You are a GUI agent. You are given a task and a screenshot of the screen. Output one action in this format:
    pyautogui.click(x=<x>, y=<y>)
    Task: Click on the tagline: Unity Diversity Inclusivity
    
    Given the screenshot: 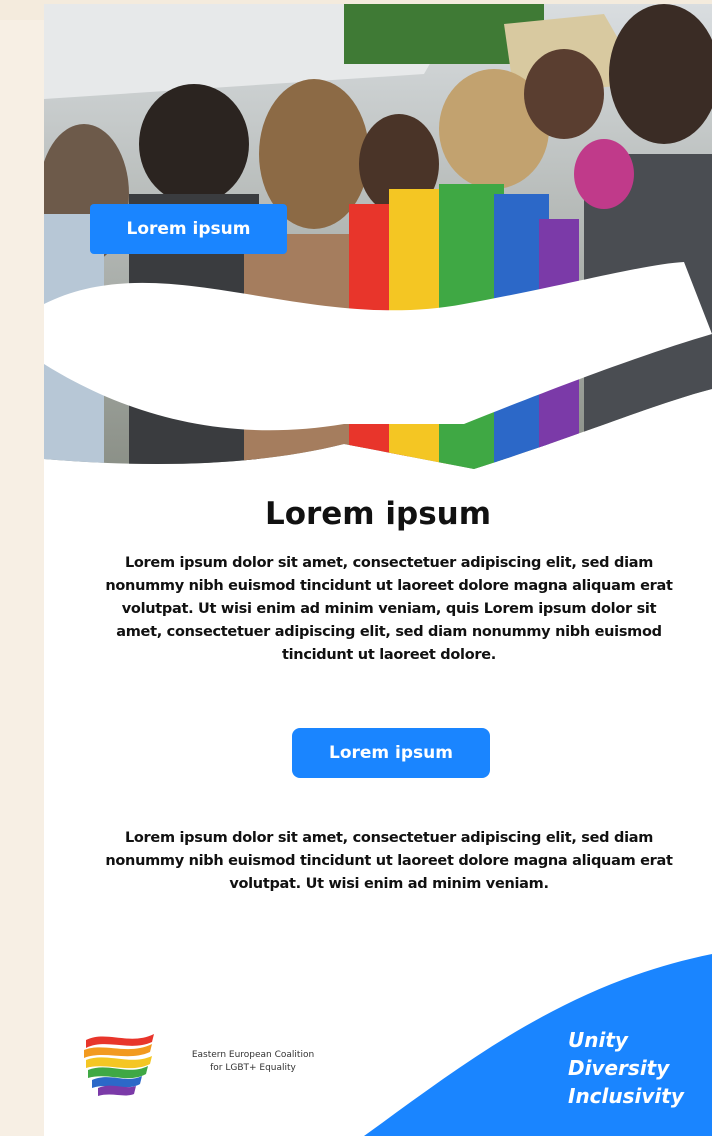 What is the action you would take?
    pyautogui.click(x=638, y=1068)
    